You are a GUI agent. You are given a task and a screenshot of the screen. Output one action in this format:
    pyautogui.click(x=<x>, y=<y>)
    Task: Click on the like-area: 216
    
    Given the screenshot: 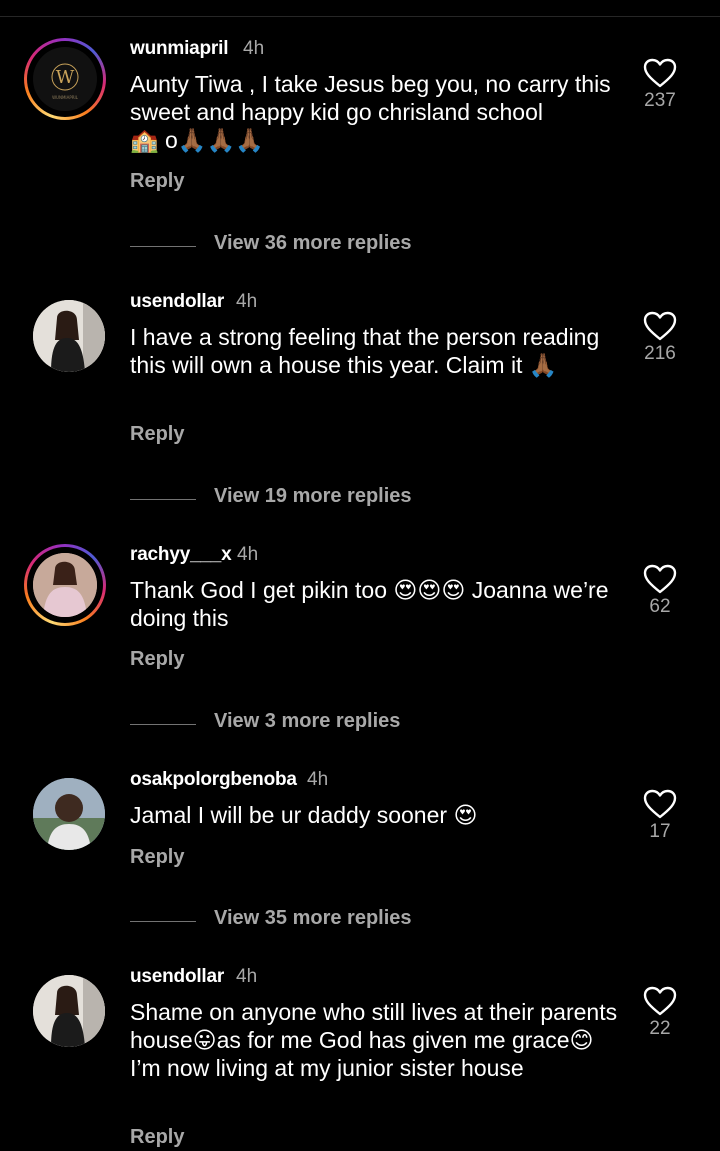 What is the action you would take?
    pyautogui.click(x=660, y=338)
    